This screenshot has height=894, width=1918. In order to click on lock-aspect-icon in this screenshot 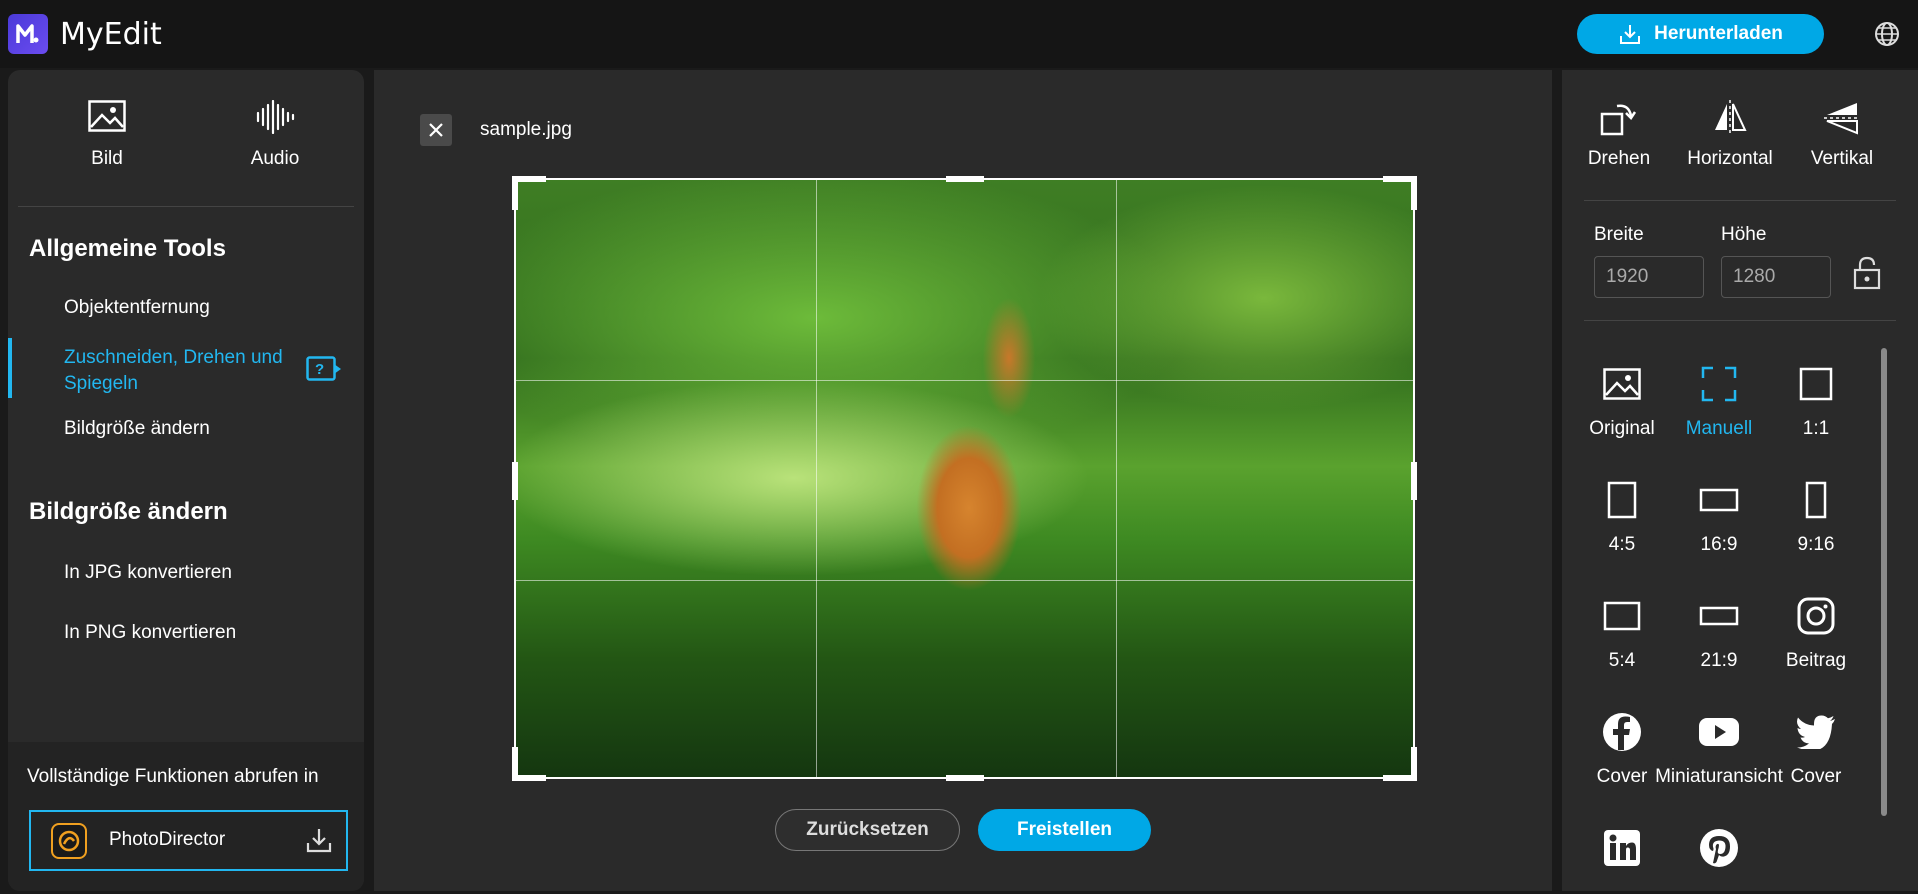, I will do `click(1867, 273)`.